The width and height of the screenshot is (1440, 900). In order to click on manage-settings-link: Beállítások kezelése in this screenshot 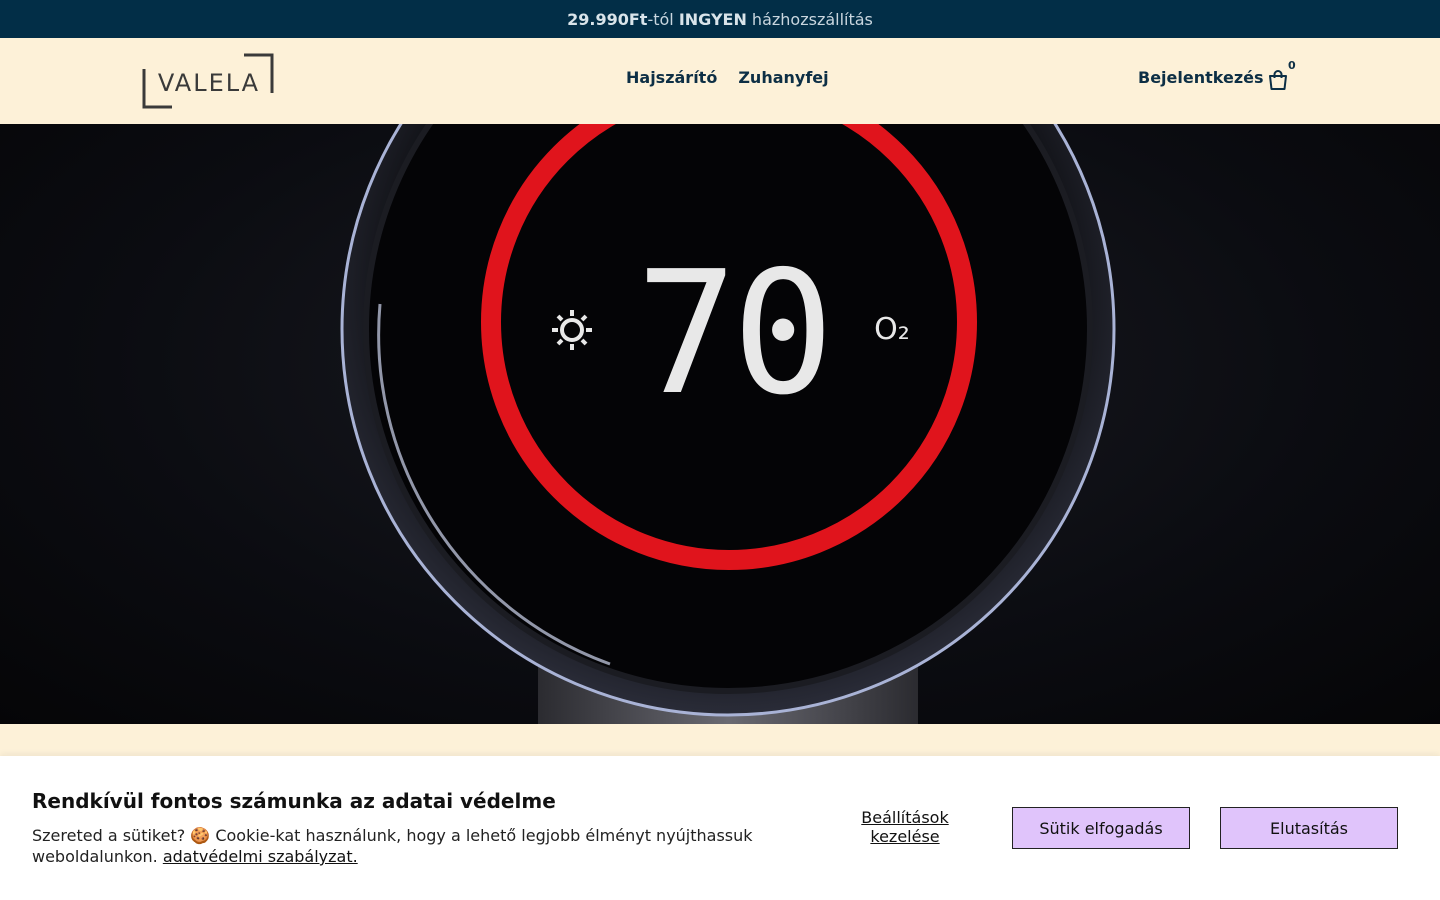, I will do `click(905, 827)`.